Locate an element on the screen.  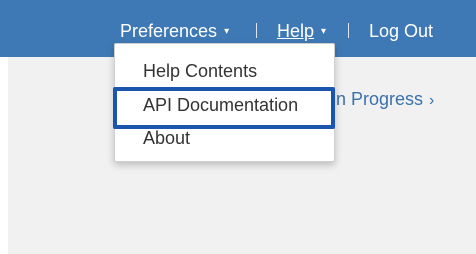
logout-label: Log Out is located at coordinates (401, 31).